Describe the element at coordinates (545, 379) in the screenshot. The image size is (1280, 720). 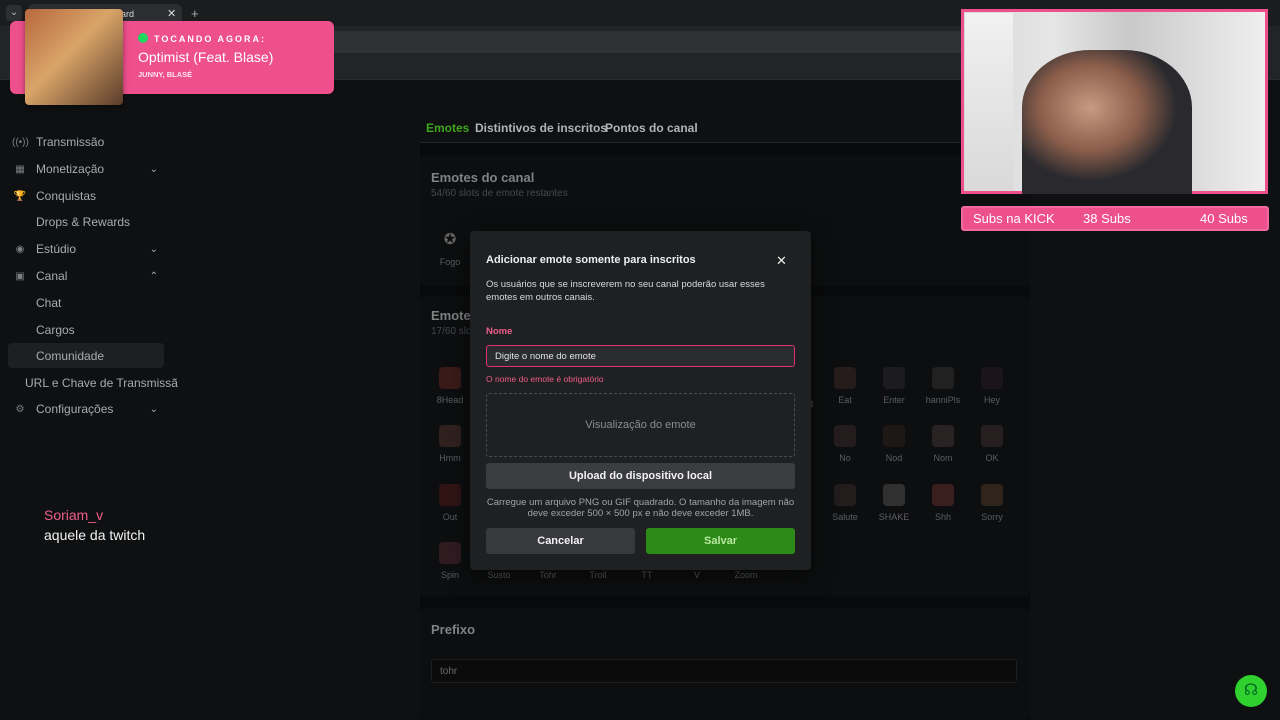
I see `name-error-message: O nome do emote é obrigatório` at that location.